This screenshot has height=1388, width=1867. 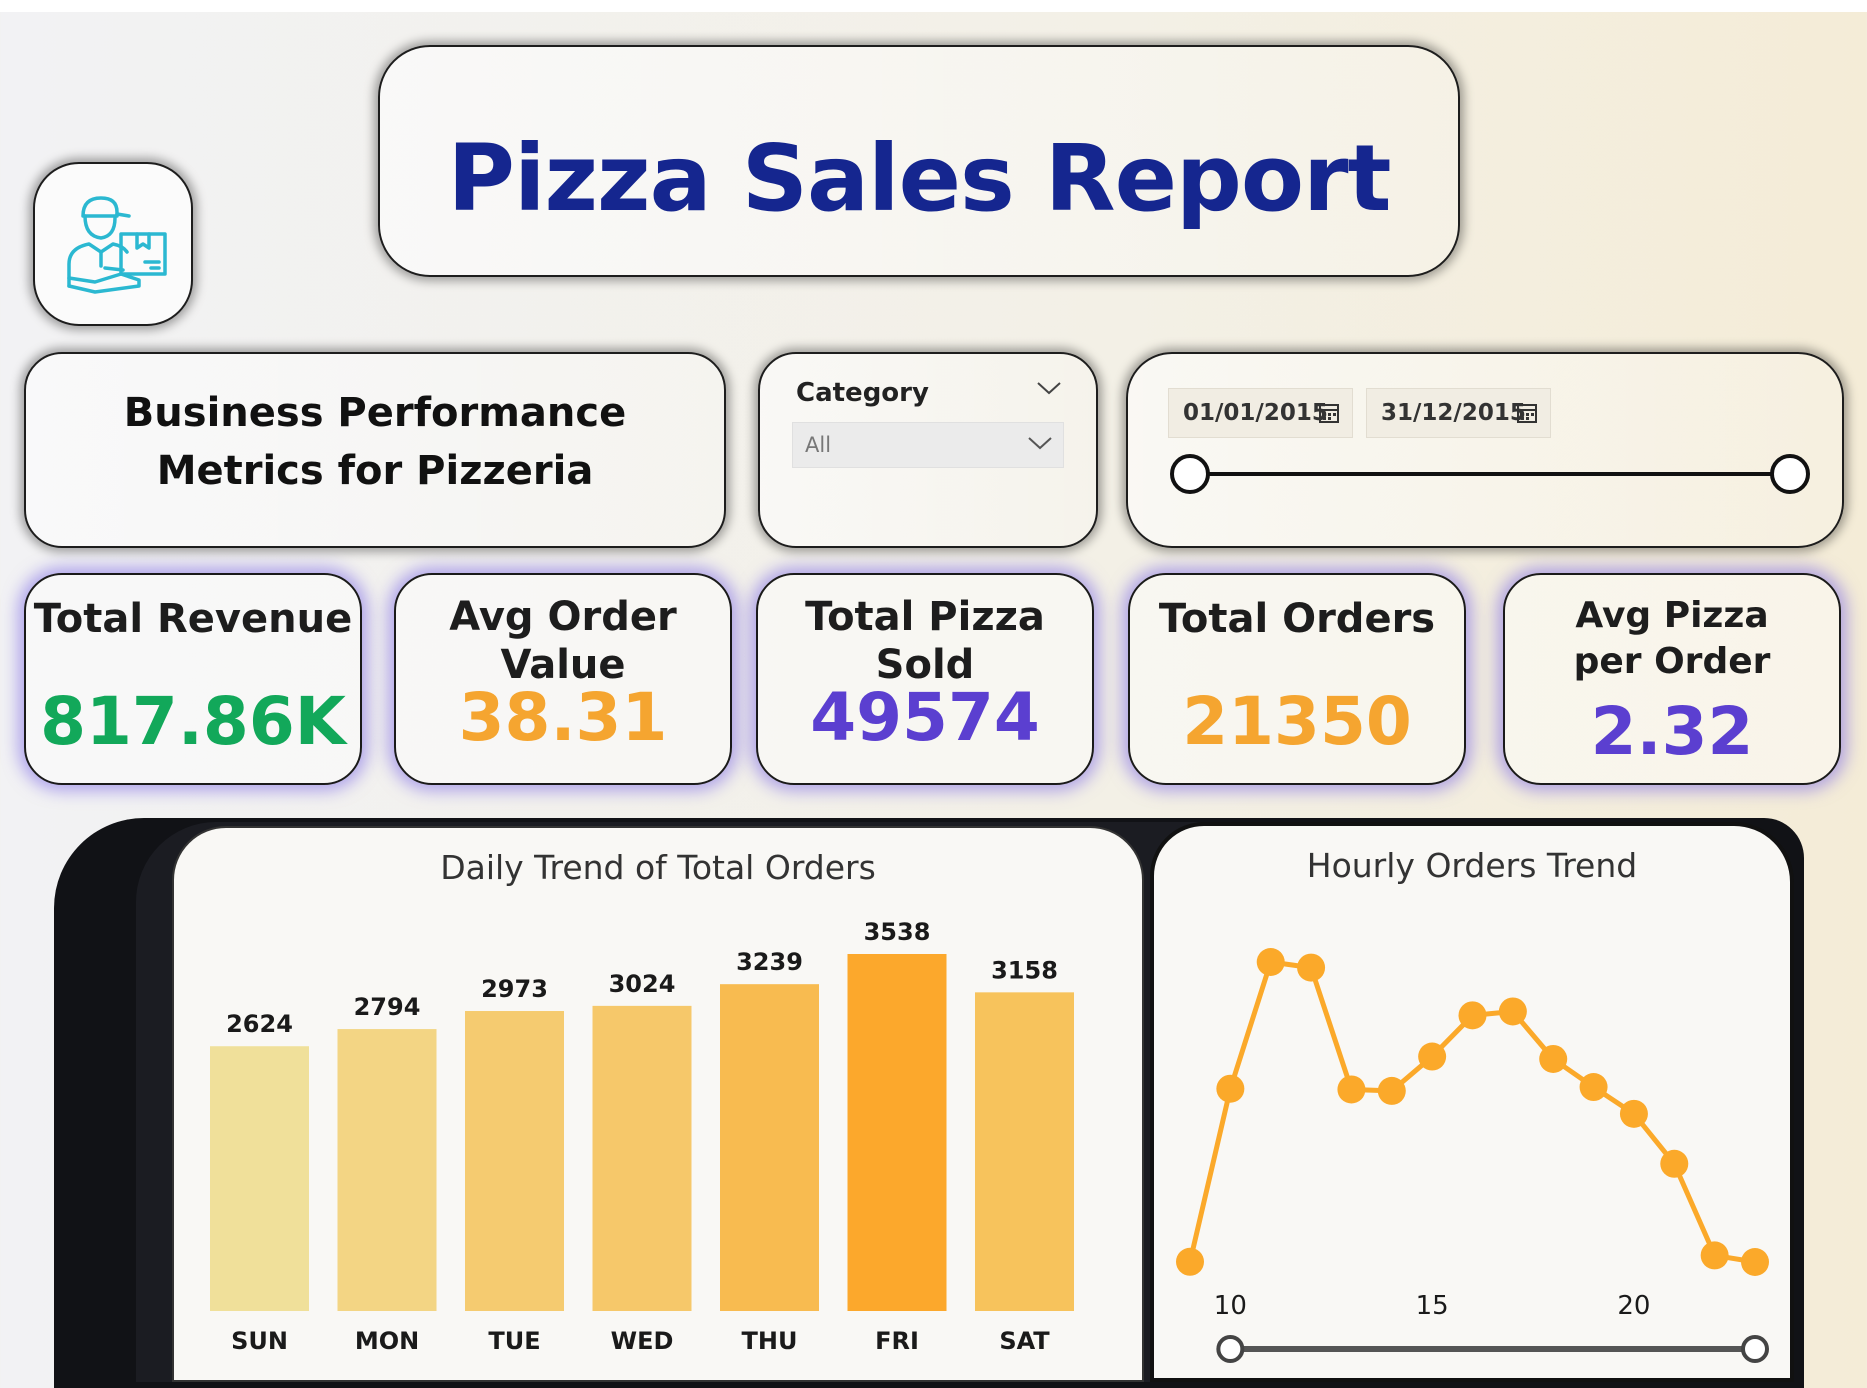 What do you see at coordinates (897, 1132) in the screenshot?
I see `bar-fri` at bounding box center [897, 1132].